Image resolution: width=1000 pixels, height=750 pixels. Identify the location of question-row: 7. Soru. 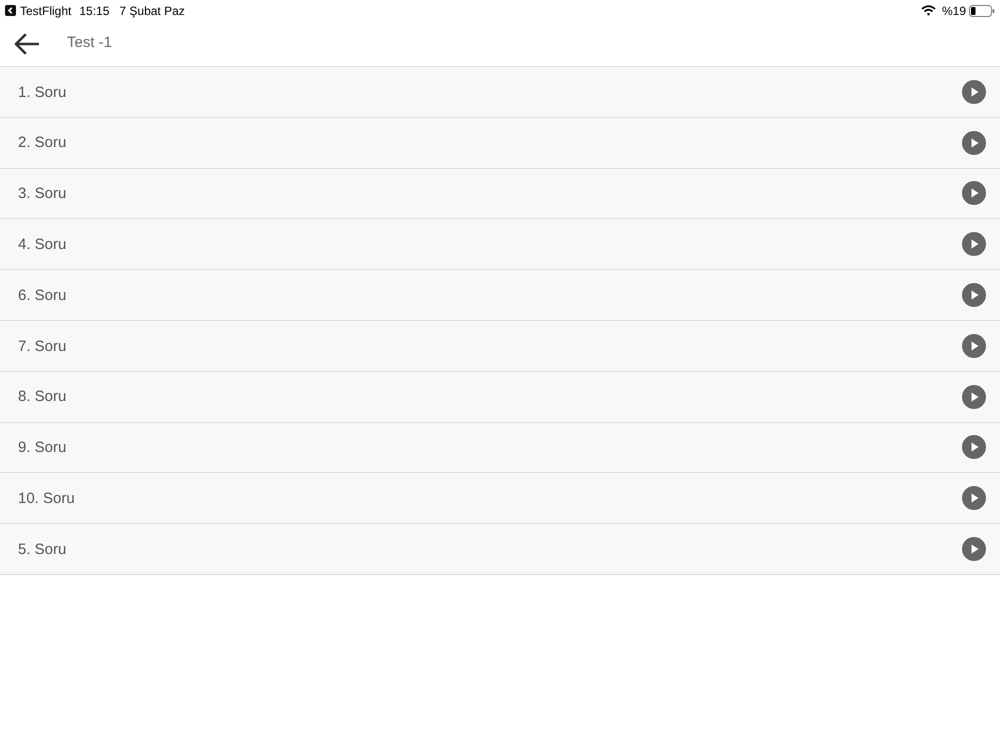
(500, 346).